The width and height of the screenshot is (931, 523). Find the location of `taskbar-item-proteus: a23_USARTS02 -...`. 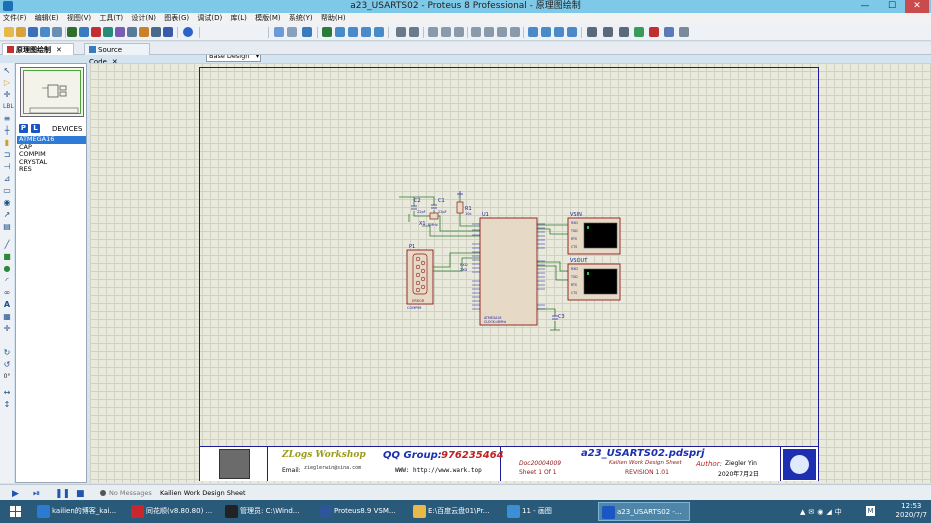

taskbar-item-proteus: a23_USARTS02 -... is located at coordinates (644, 511).